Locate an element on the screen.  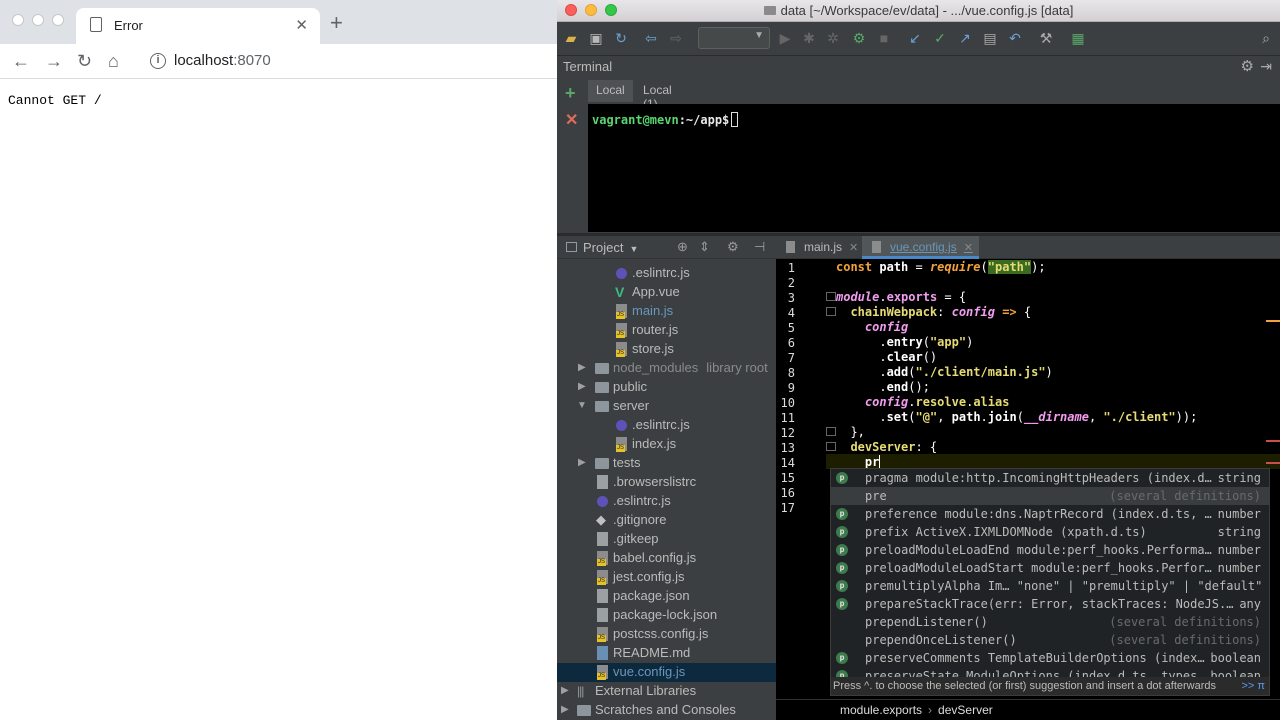
tree-item: ▶ Scratches and Consoles is located at coordinates (666, 710).